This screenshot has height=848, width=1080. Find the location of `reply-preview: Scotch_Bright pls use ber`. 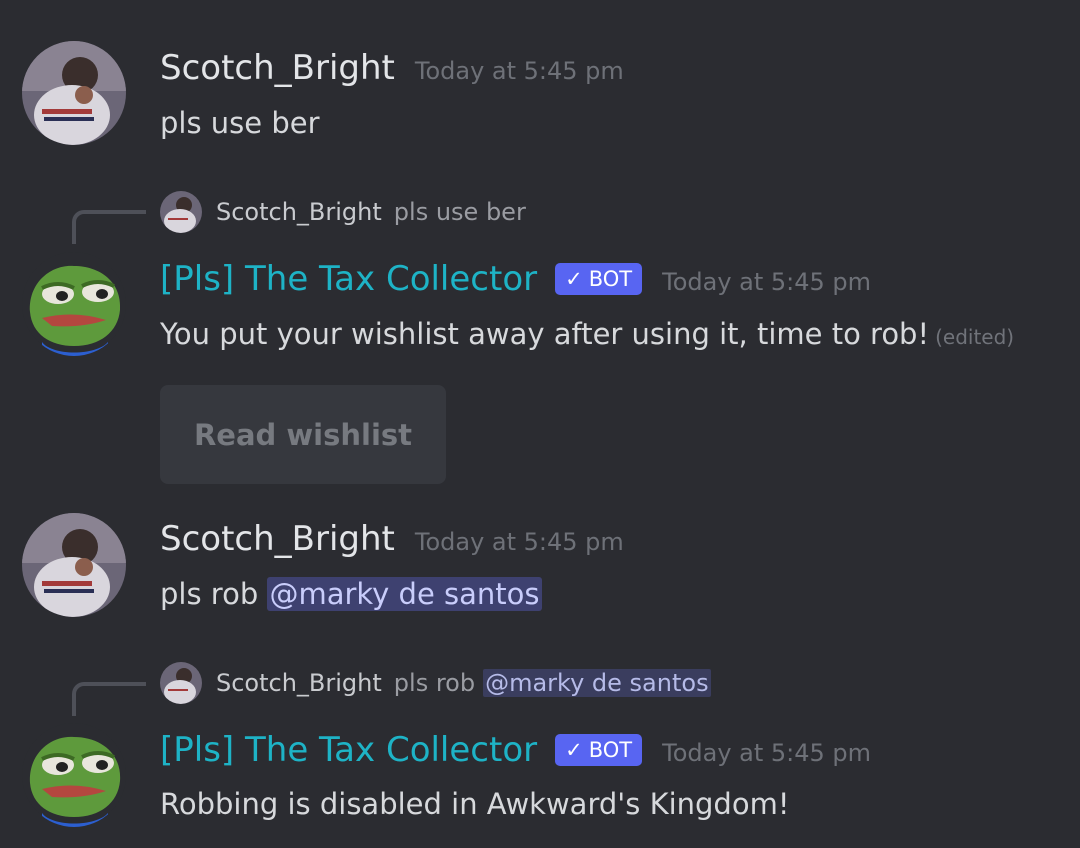

reply-preview: Scotch_Bright pls use ber is located at coordinates (343, 212).